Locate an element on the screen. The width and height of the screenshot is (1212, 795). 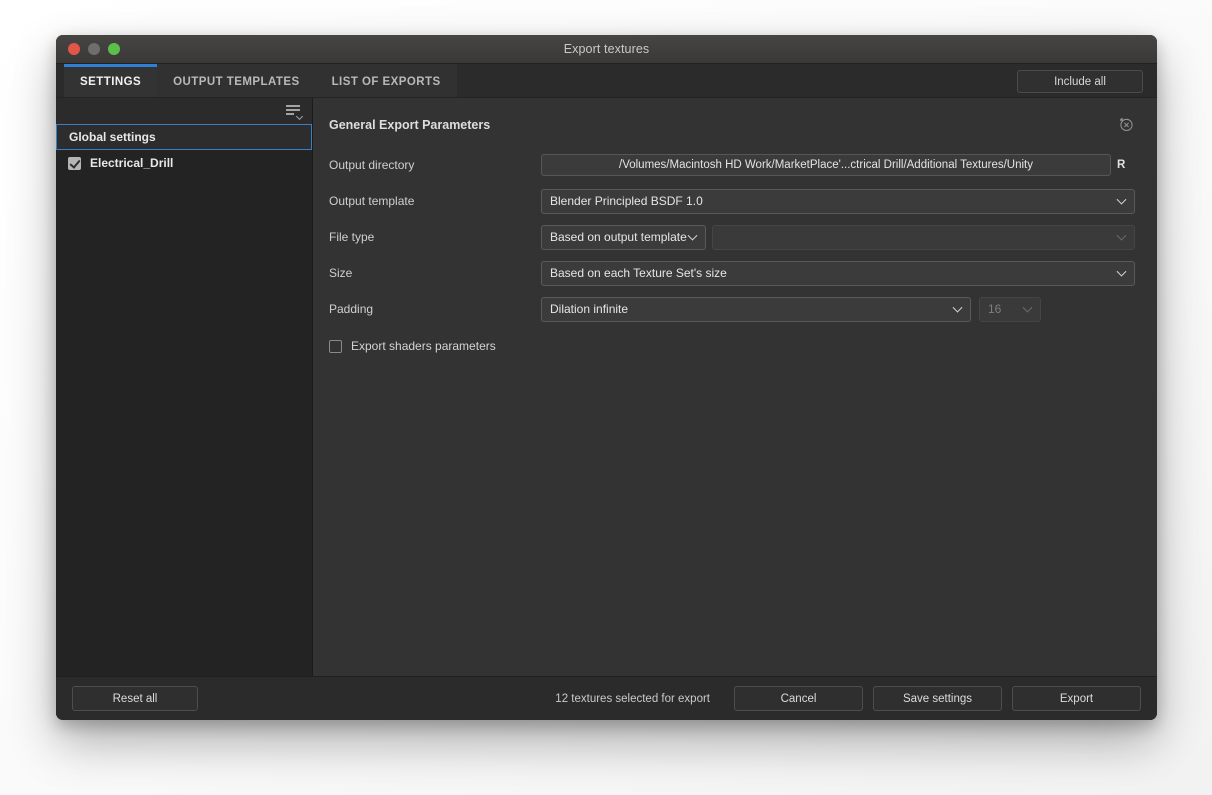
file-type-select: Based on output template is located at coordinates (623, 237).